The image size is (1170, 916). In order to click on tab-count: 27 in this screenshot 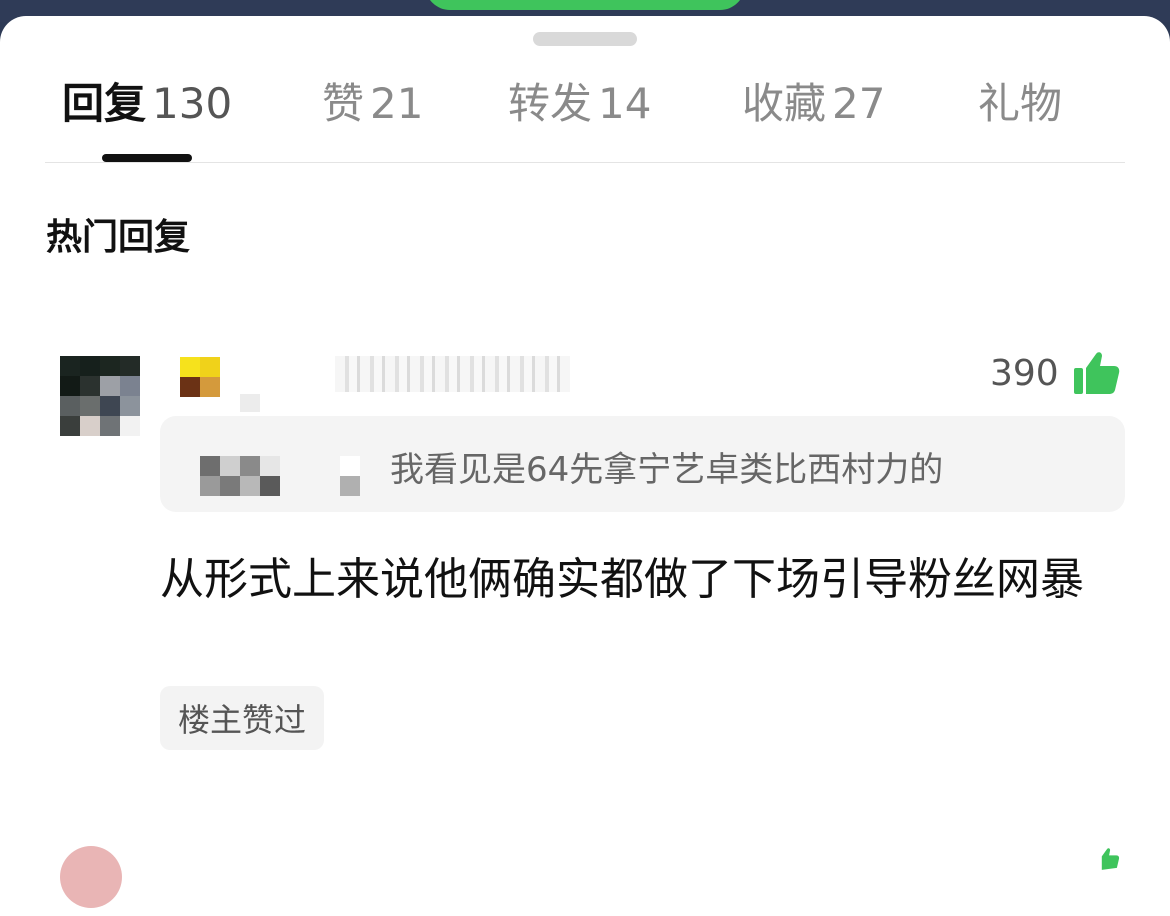, I will do `click(859, 103)`.